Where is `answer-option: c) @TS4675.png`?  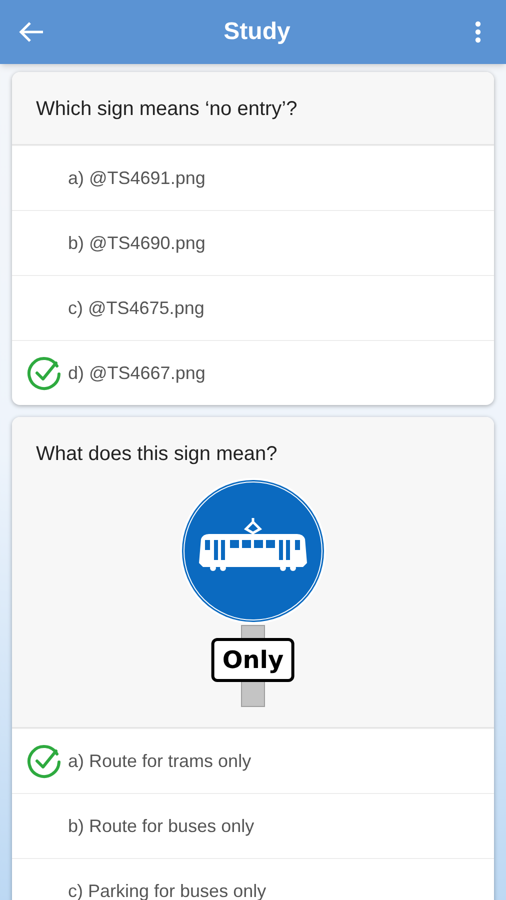
answer-option: c) @TS4675.png is located at coordinates (253, 307).